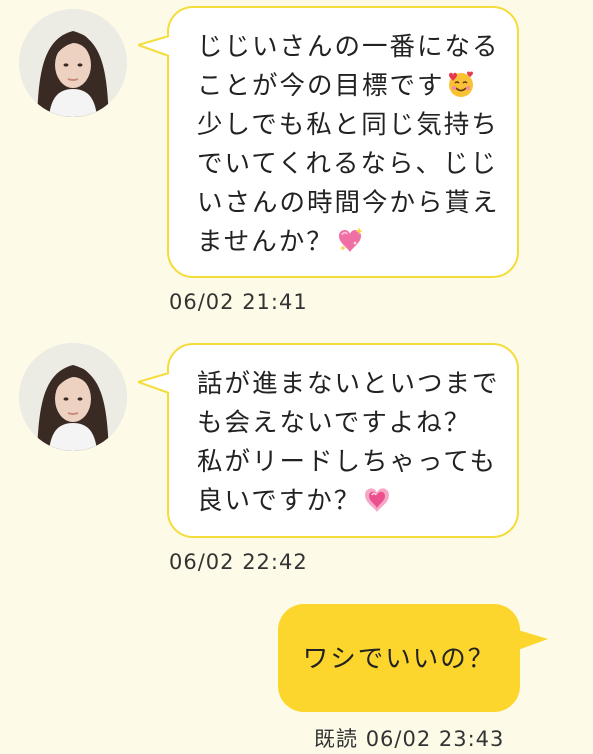 The width and height of the screenshot is (593, 754). What do you see at coordinates (321, 86) in the screenshot?
I see `message-line: ことが今の目標です` at bounding box center [321, 86].